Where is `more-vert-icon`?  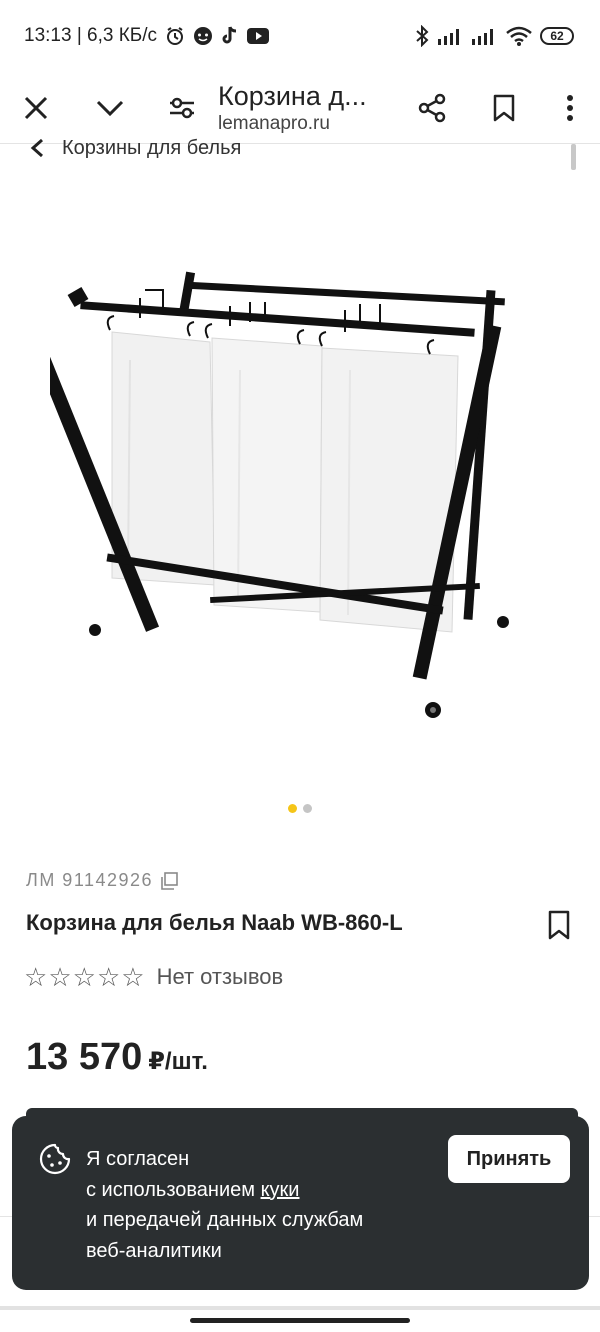
more-vert-icon is located at coordinates (570, 107).